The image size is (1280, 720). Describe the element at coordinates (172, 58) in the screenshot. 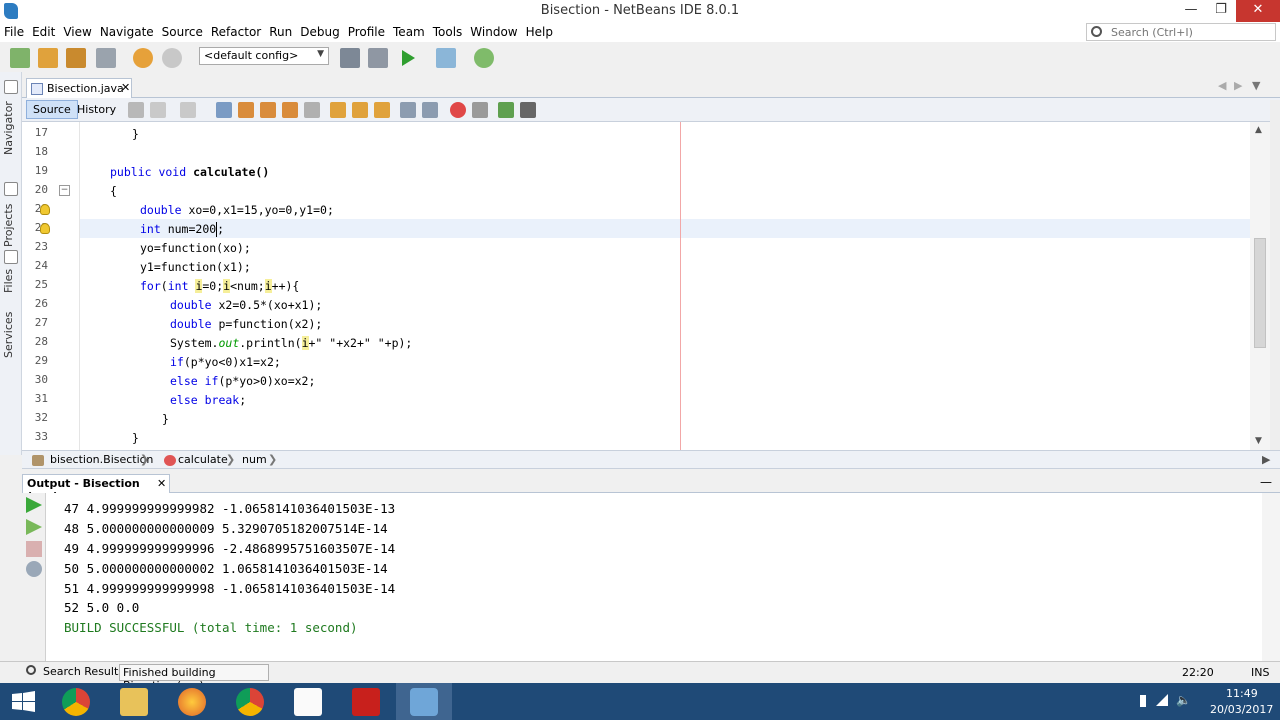

I see `redo-icon` at that location.